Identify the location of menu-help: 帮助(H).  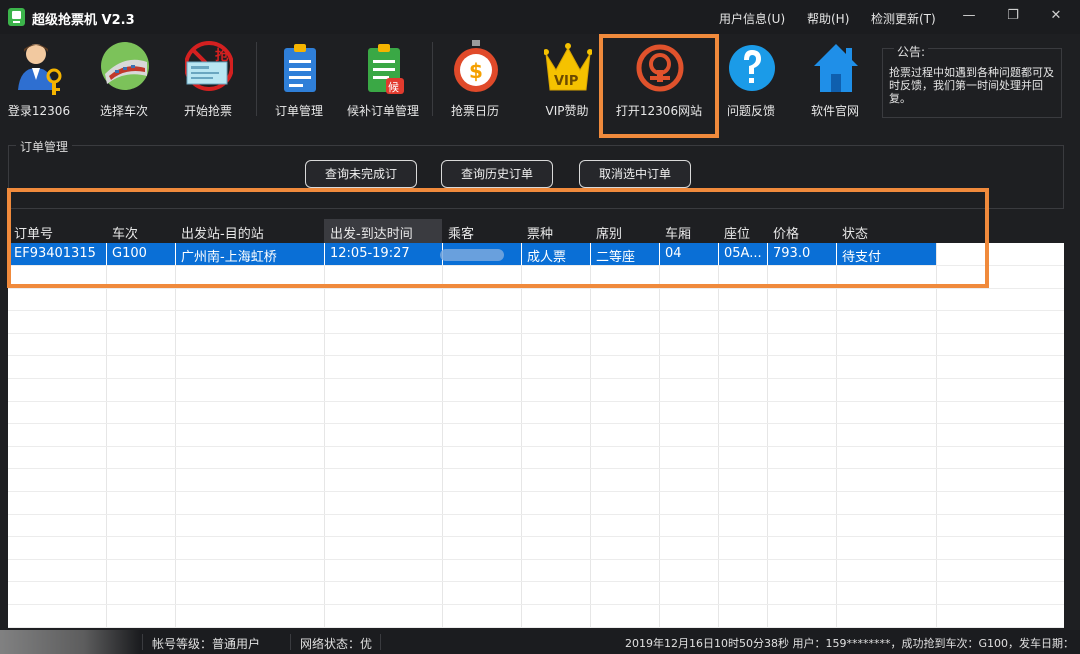
(828, 18).